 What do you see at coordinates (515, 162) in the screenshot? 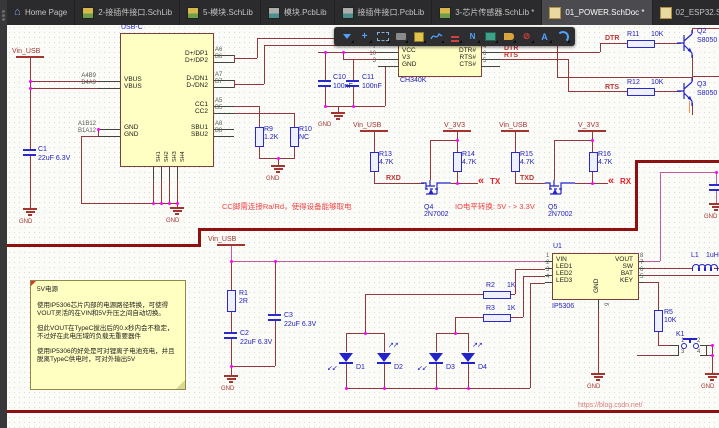
I see `resistor-r15` at bounding box center [515, 162].